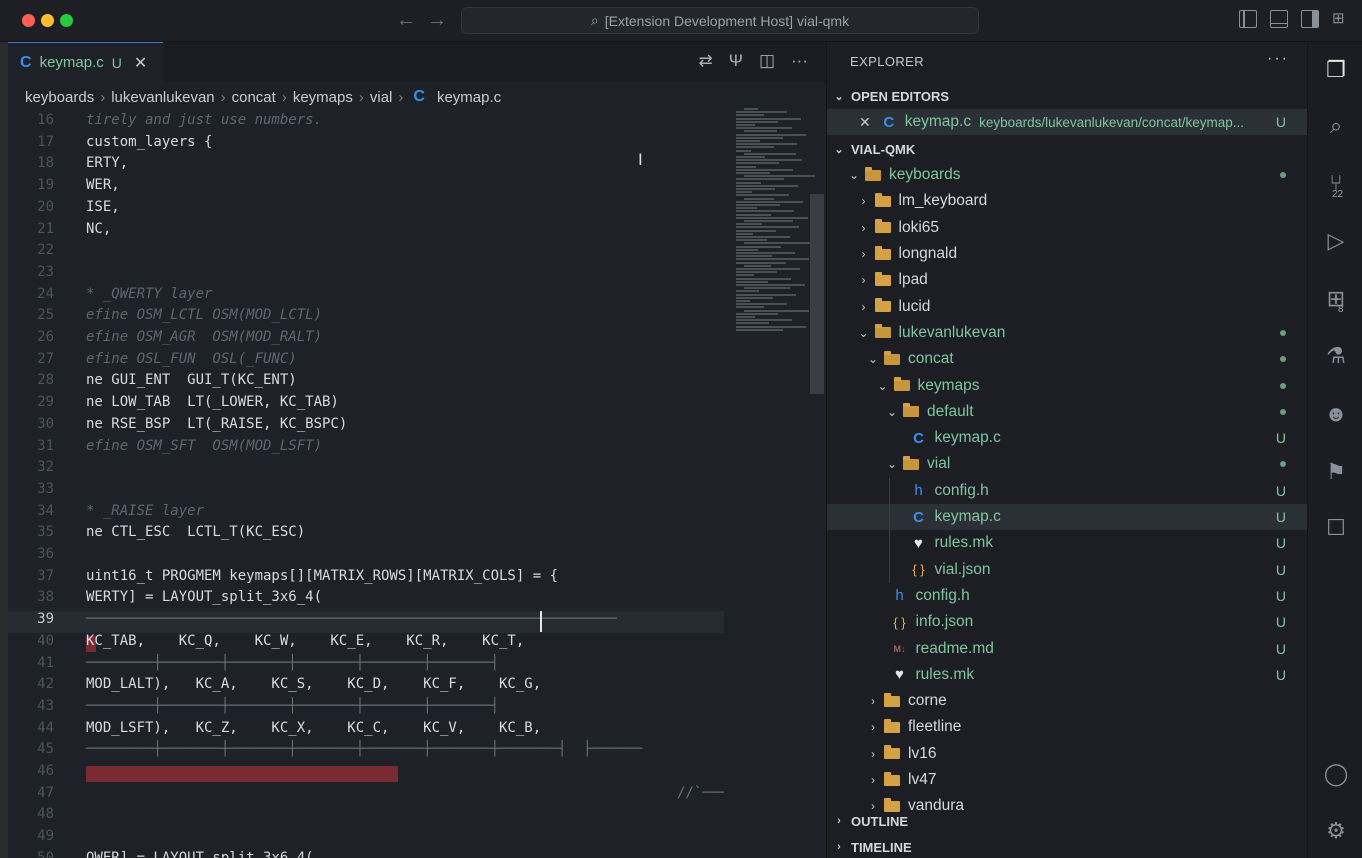  What do you see at coordinates (66, 20) in the screenshot?
I see `maximize-window-button` at bounding box center [66, 20].